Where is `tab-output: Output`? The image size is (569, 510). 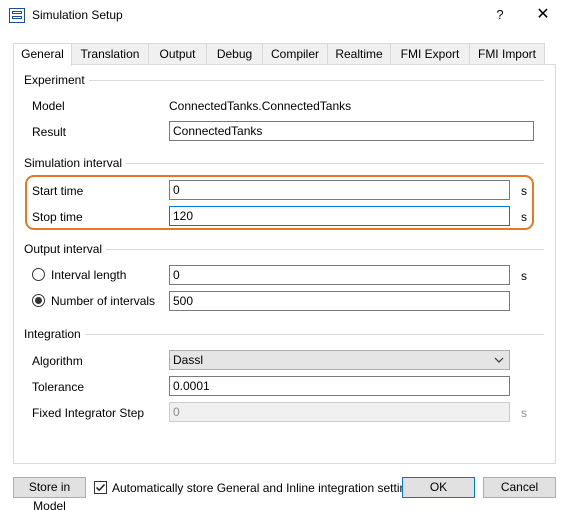
tab-output: Output is located at coordinates (177, 54).